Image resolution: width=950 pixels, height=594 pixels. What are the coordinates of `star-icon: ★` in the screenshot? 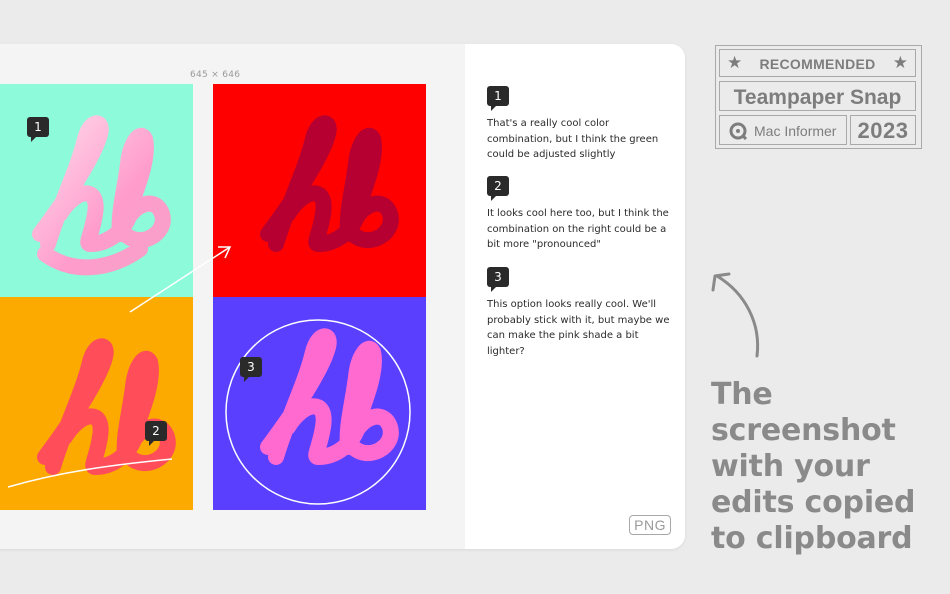 It's located at (900, 62).